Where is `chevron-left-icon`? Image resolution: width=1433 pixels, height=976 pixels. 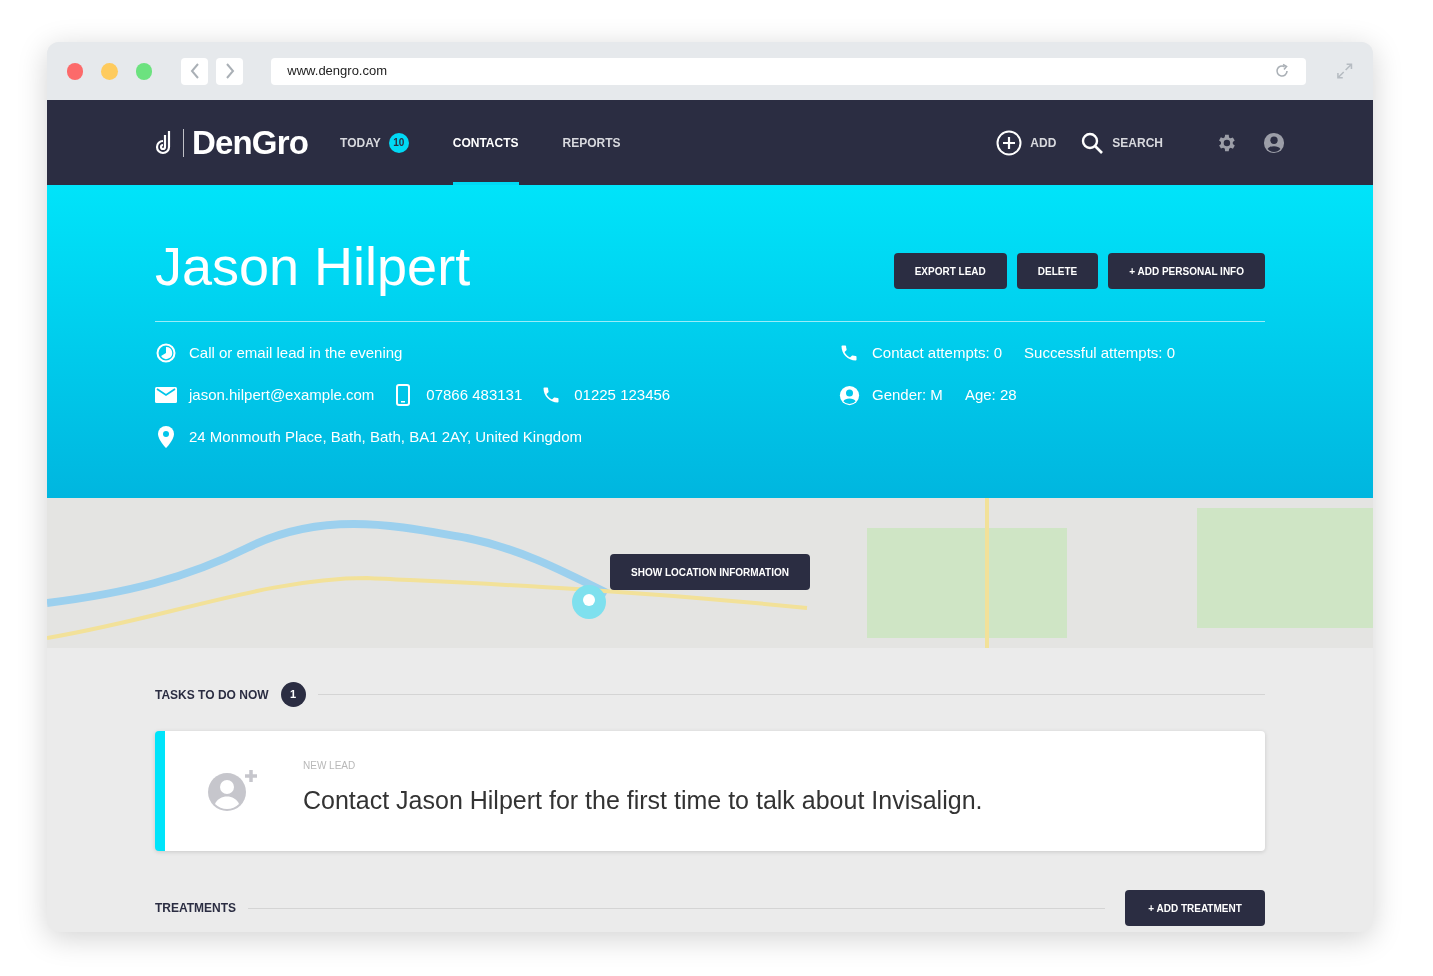
chevron-left-icon is located at coordinates (194, 71).